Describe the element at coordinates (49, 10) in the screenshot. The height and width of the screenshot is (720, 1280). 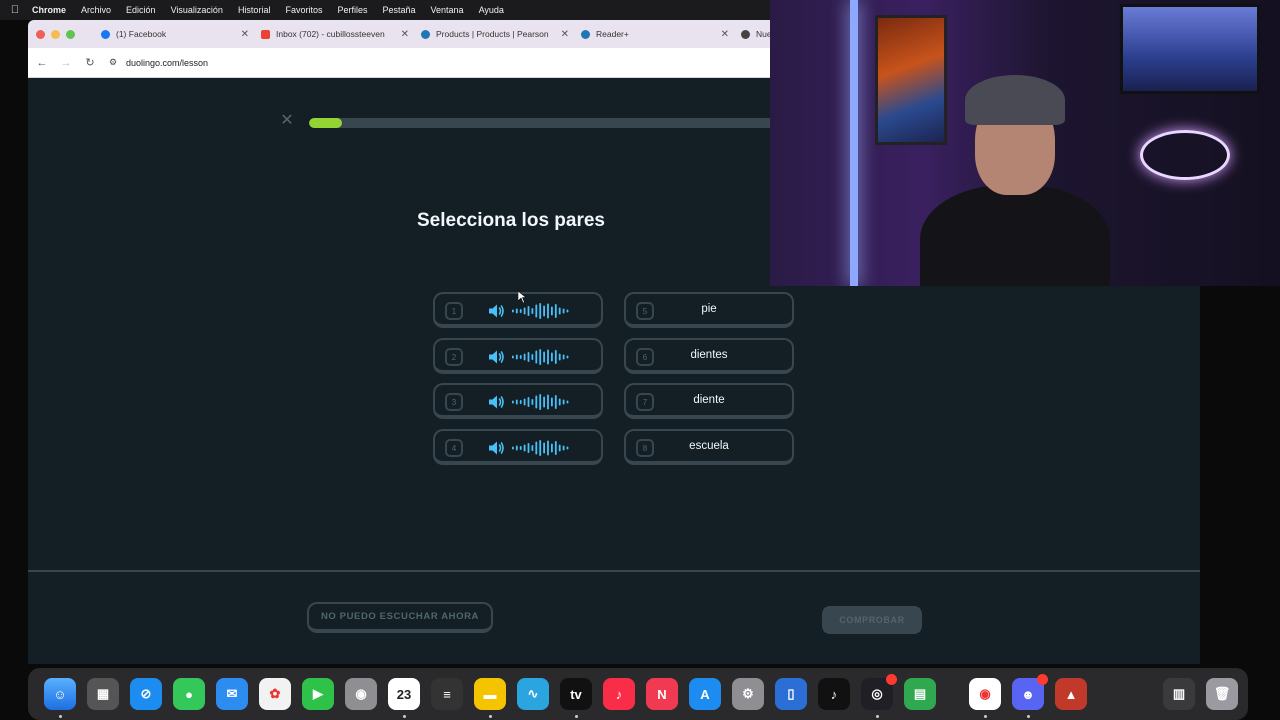
I see `menu-chrome: Chrome` at that location.